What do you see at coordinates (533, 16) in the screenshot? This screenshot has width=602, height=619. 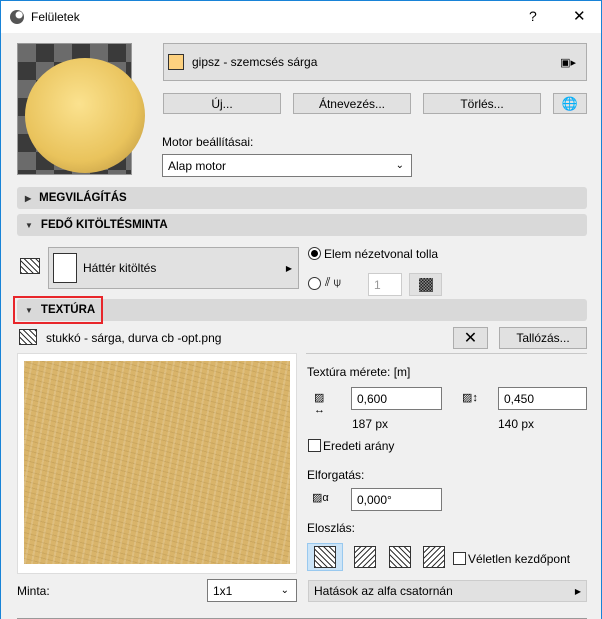 I see `help-button: ?` at bounding box center [533, 16].